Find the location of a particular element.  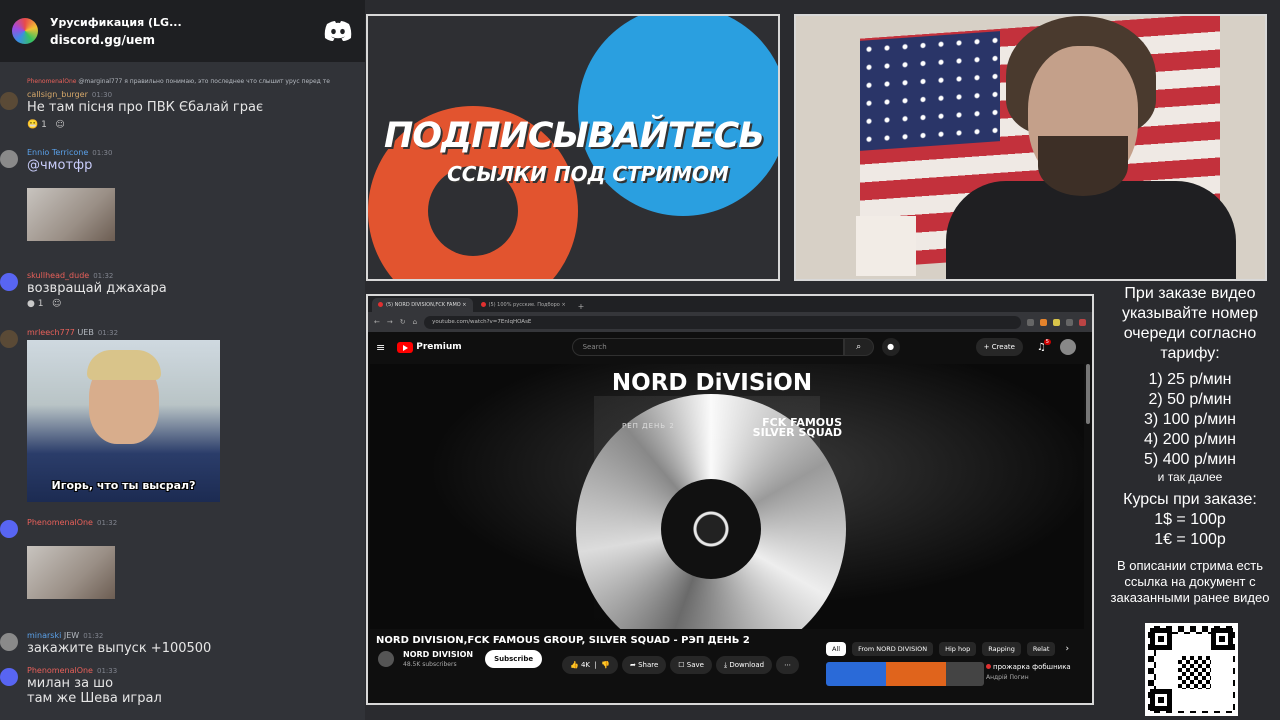

save-button: ☐ Save is located at coordinates (691, 665).